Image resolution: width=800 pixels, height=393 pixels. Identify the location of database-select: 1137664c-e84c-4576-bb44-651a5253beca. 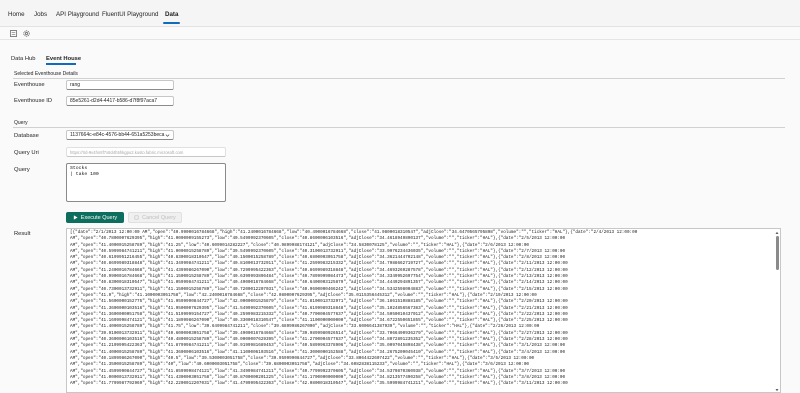
(120, 135).